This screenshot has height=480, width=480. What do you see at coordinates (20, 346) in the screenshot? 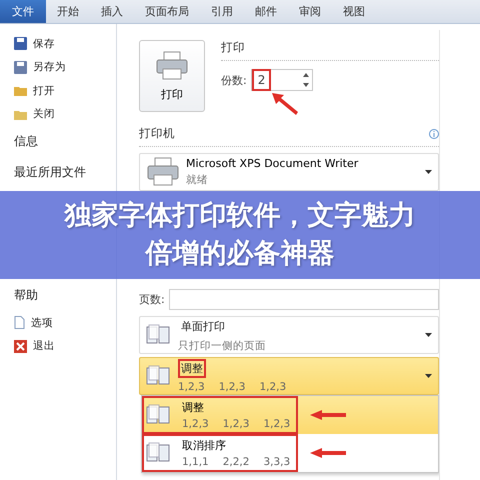
I see `close-icon` at bounding box center [20, 346].